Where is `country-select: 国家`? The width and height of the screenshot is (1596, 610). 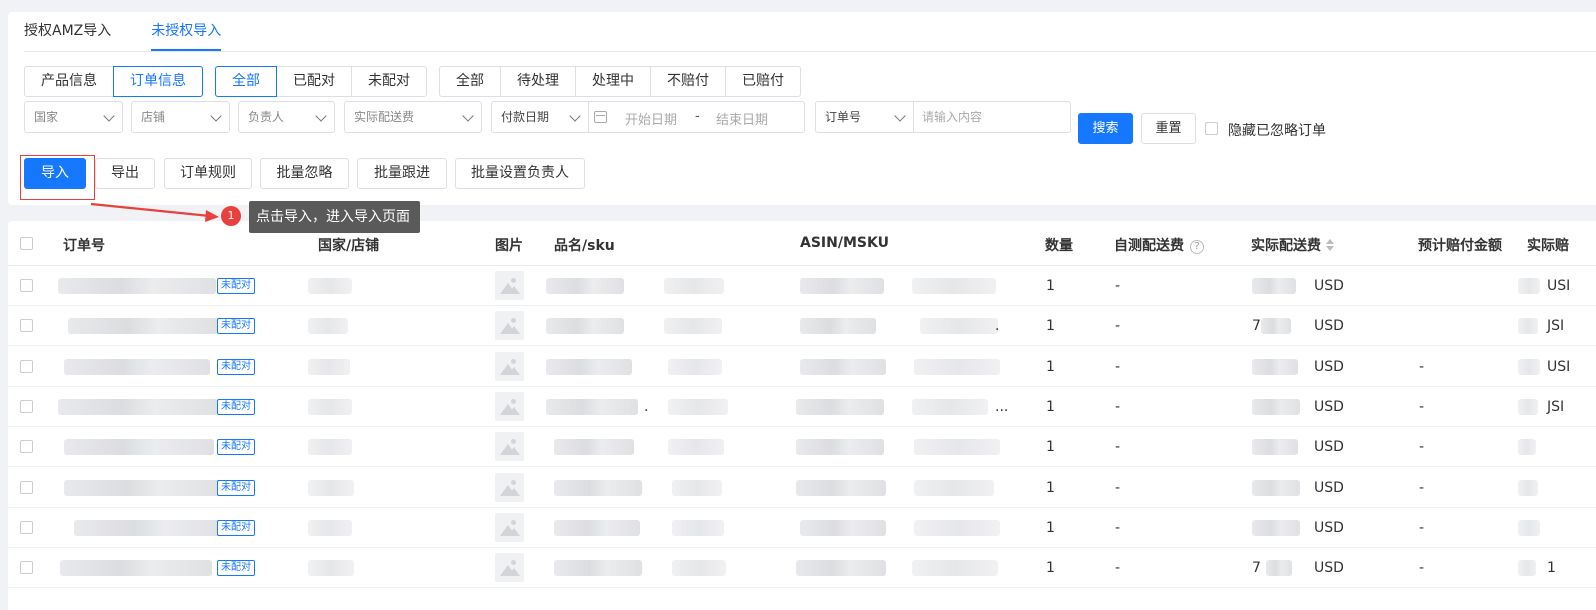 country-select: 国家 is located at coordinates (73, 117).